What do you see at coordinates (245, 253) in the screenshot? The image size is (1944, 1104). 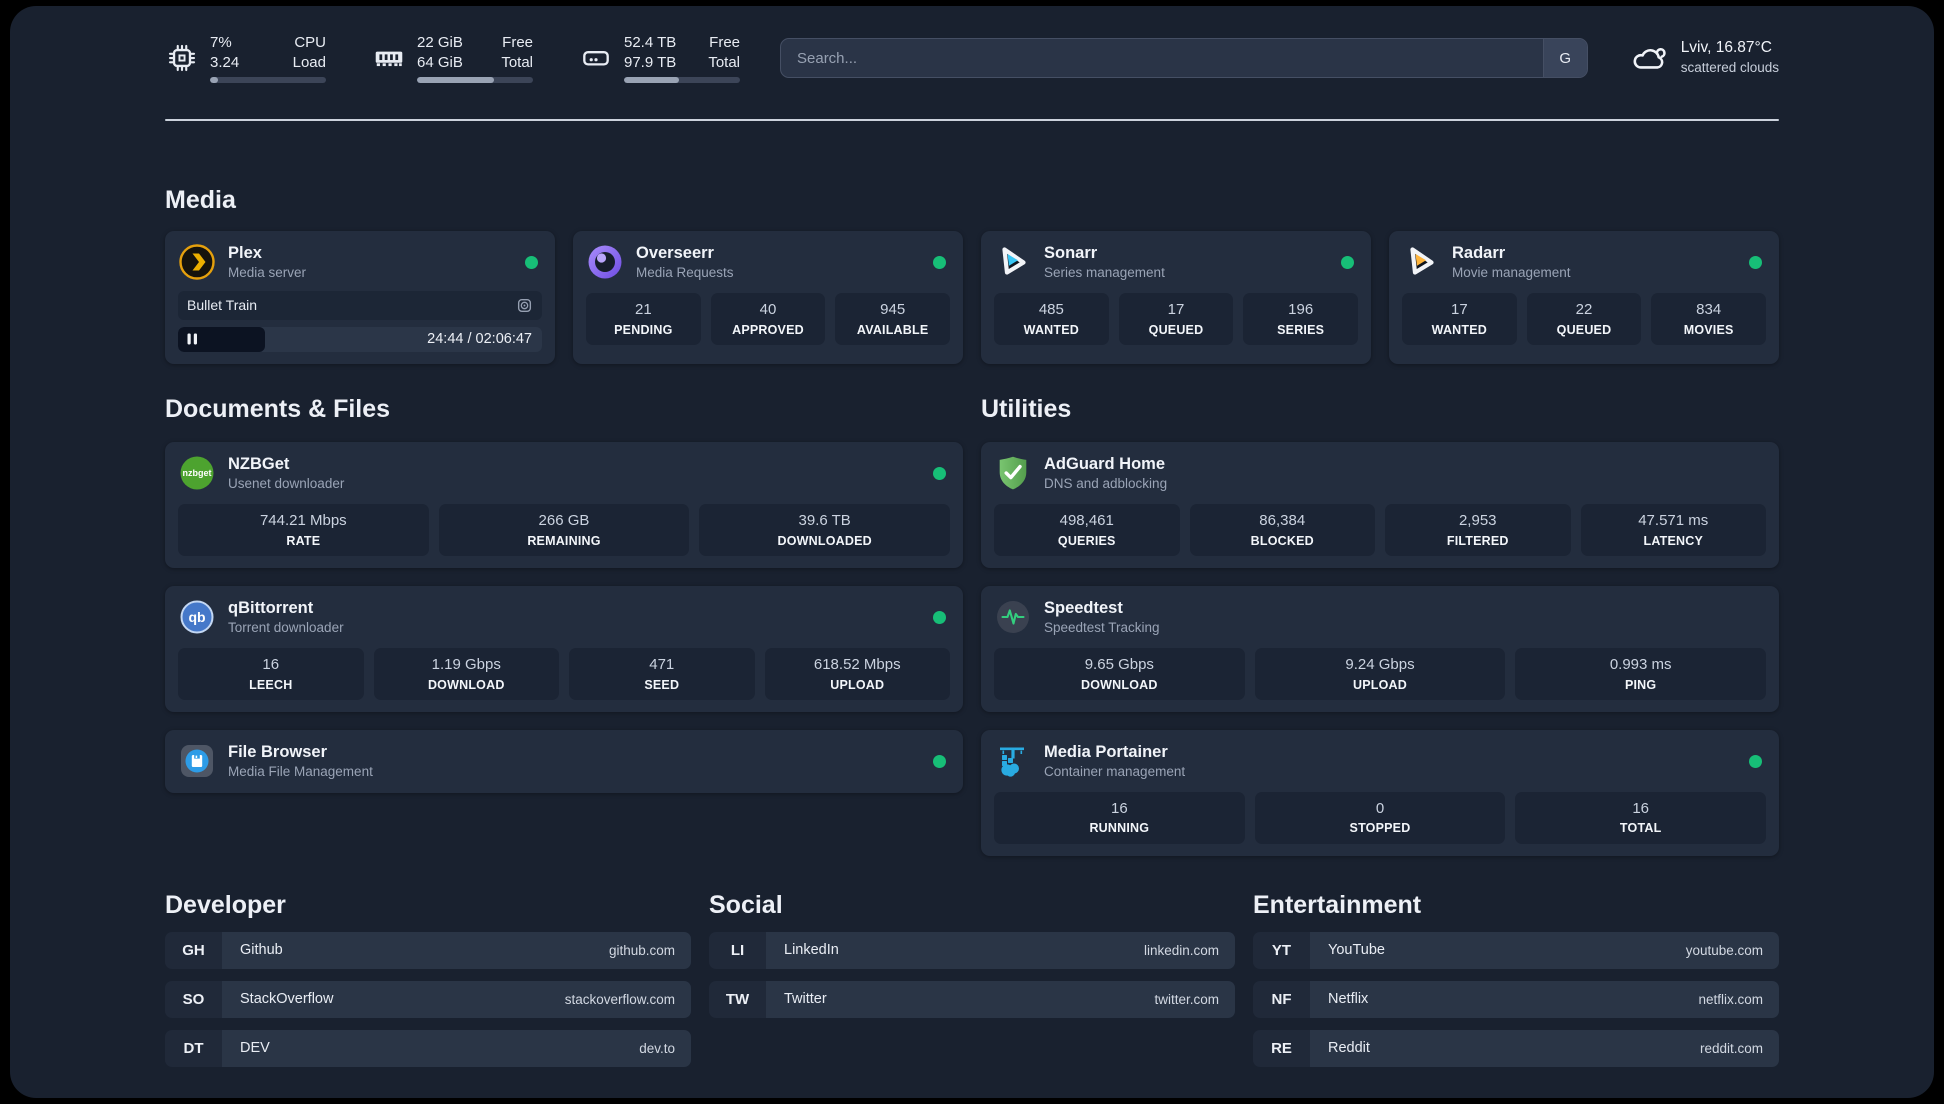 I see `plex-name: Plex` at bounding box center [245, 253].